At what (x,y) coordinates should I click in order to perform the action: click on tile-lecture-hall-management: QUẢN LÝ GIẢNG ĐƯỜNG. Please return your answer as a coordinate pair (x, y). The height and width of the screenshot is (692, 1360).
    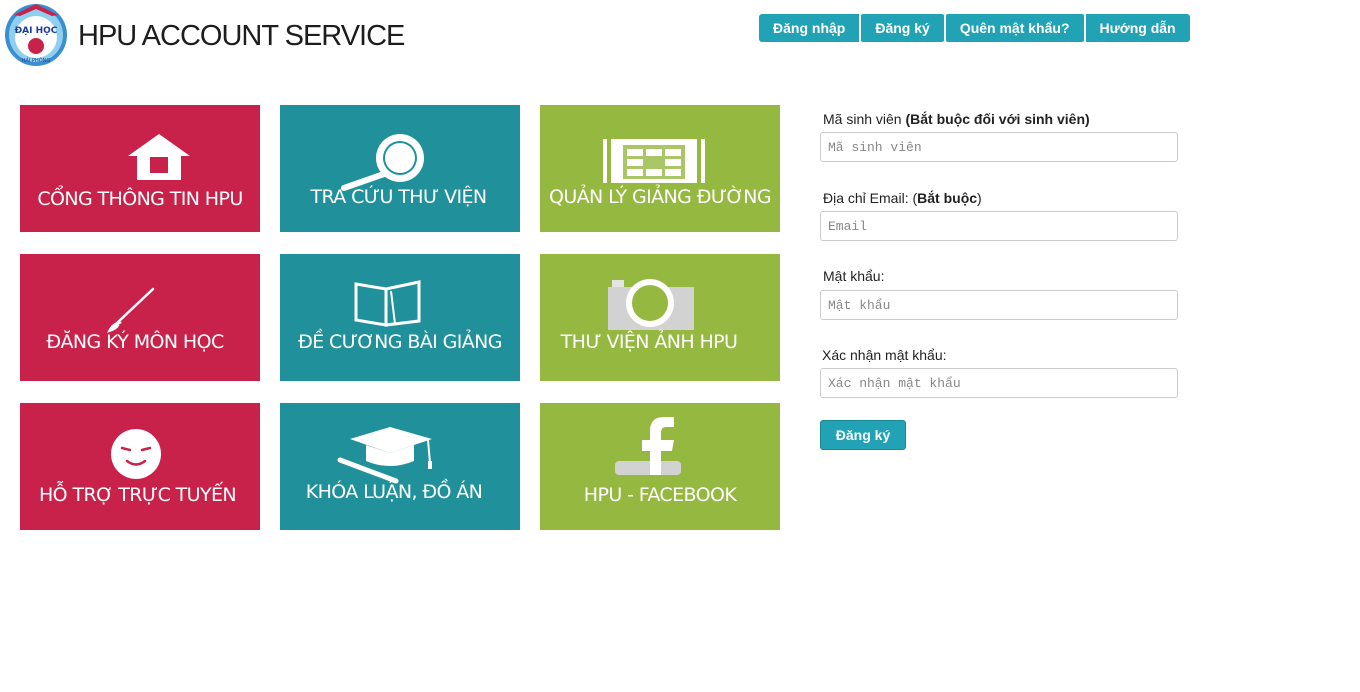
    Looking at the image, I should click on (660, 168).